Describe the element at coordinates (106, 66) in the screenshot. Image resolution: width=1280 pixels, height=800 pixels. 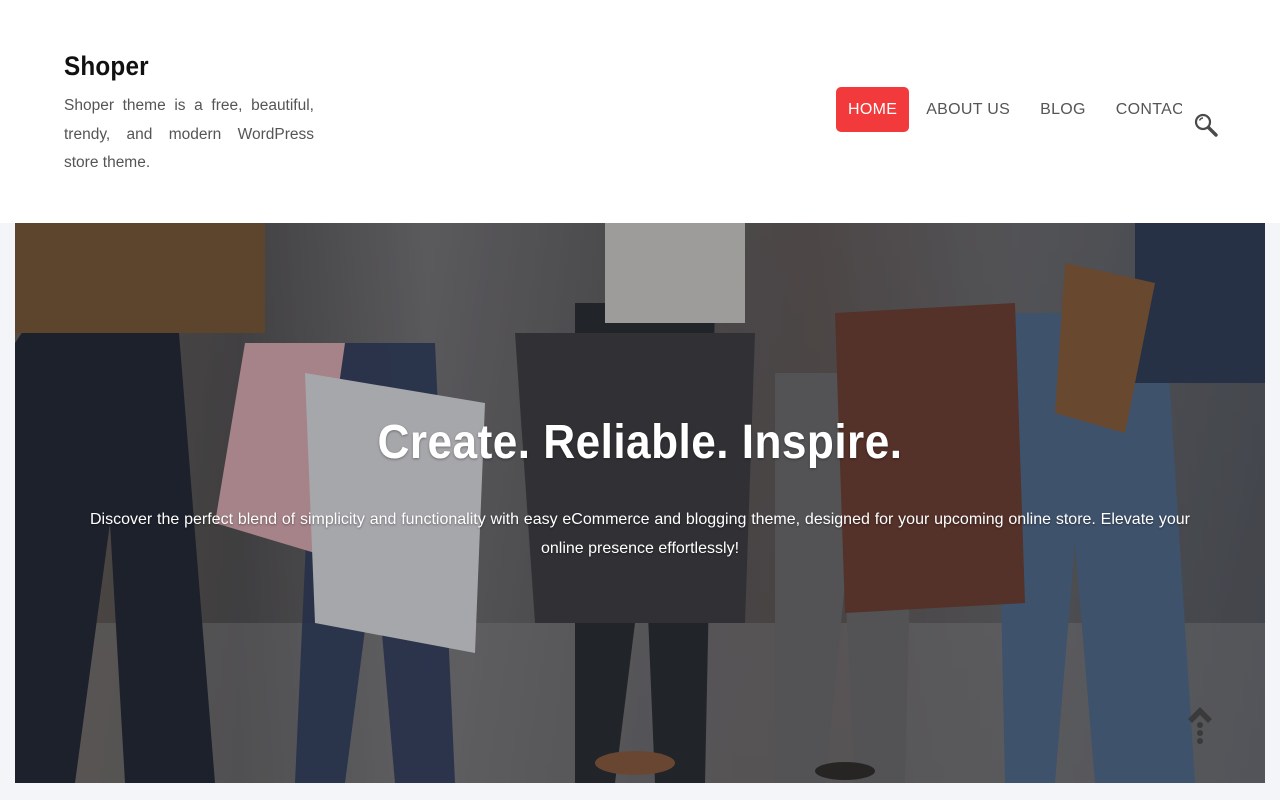
I see `site-title: Shoper` at that location.